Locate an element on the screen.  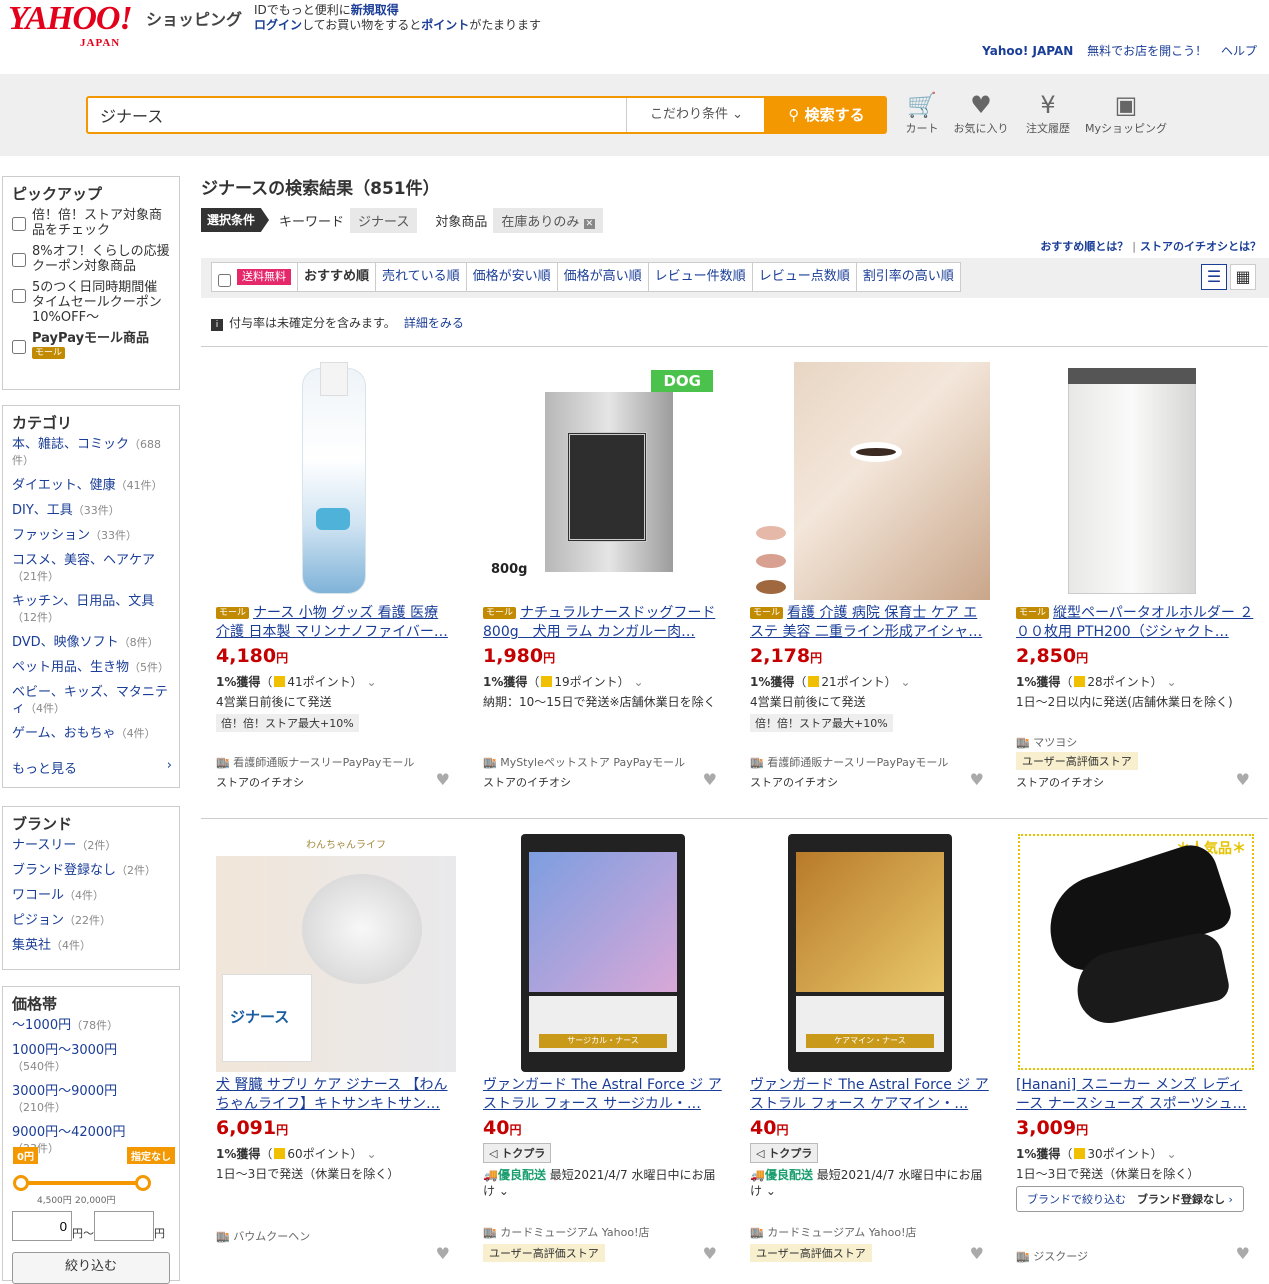
sort-option: 売れている順 is located at coordinates (420, 277).